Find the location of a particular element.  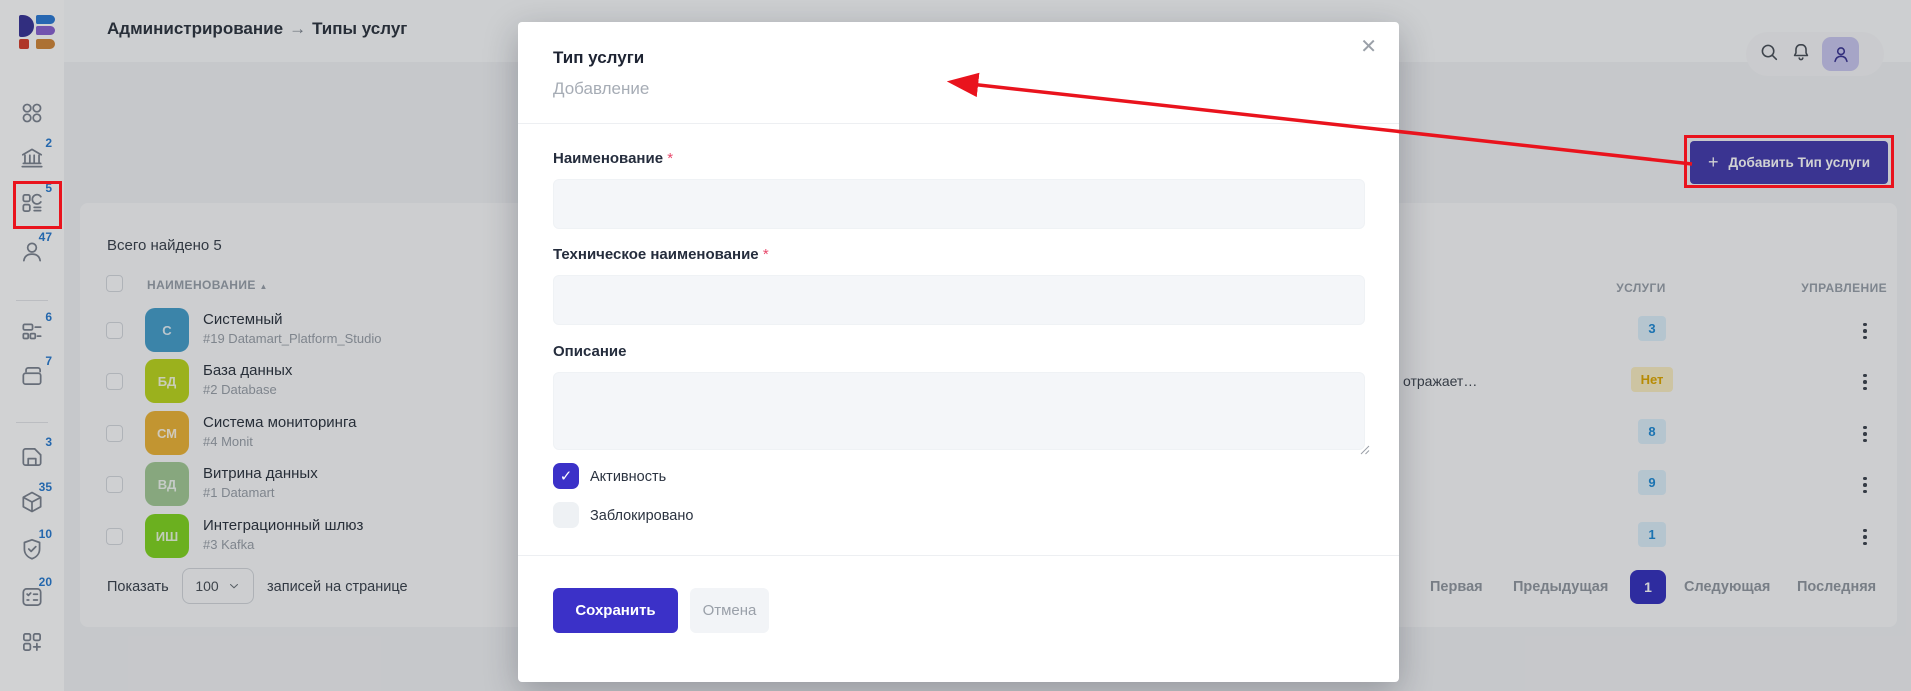

modal-subtitle: Добавление is located at coordinates (601, 88).